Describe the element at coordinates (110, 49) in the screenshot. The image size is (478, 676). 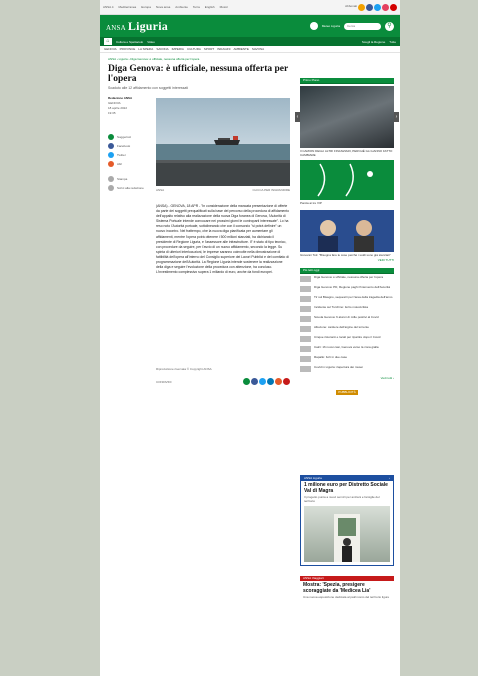
I see `subnav-item: GENOVA` at that location.